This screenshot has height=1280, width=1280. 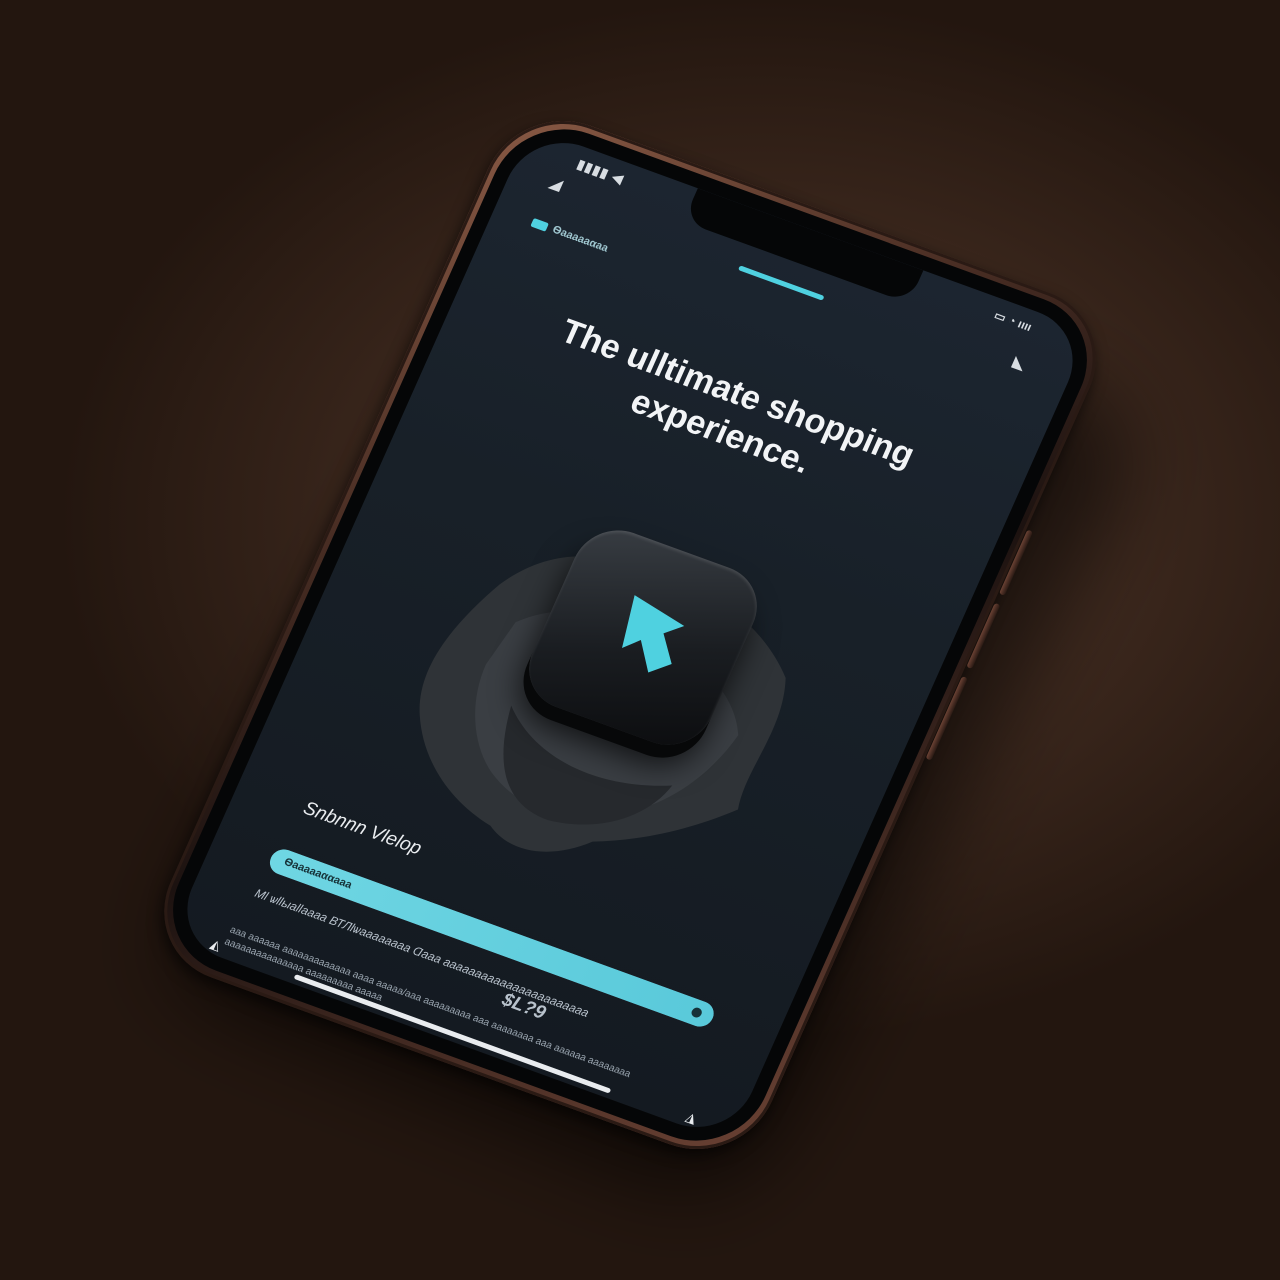 I want to click on status-bar-left: ▮▮▮▮ ◀, so click(x=600, y=171).